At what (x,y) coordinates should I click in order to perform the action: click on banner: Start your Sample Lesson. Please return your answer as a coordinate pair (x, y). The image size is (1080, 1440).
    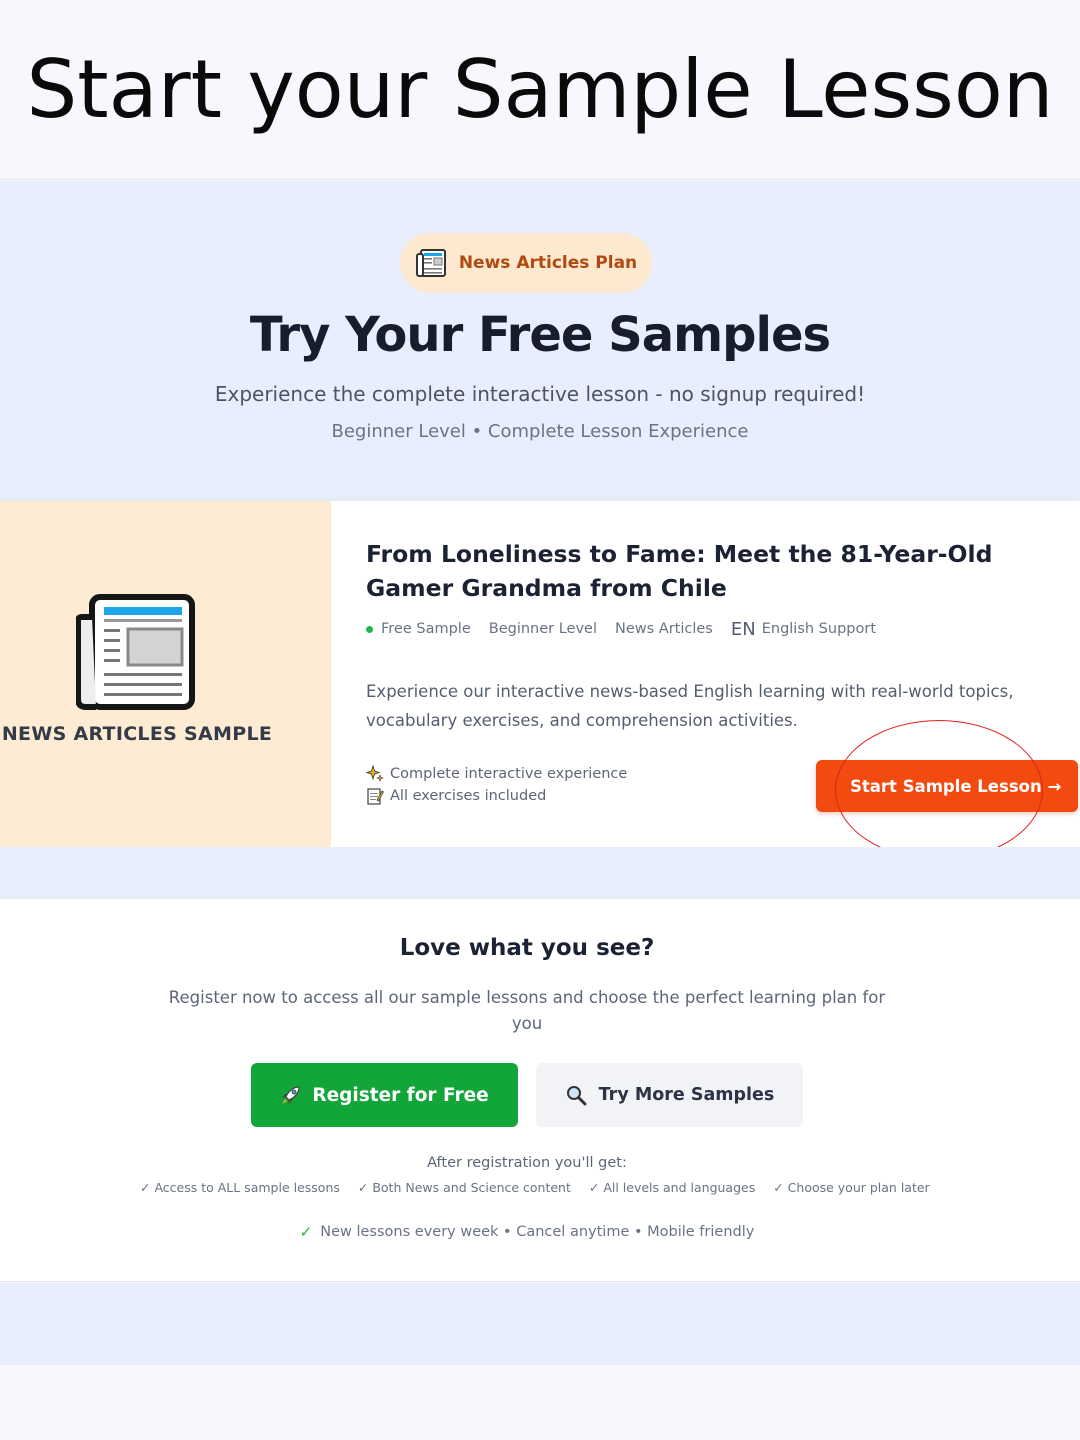
    Looking at the image, I should click on (540, 90).